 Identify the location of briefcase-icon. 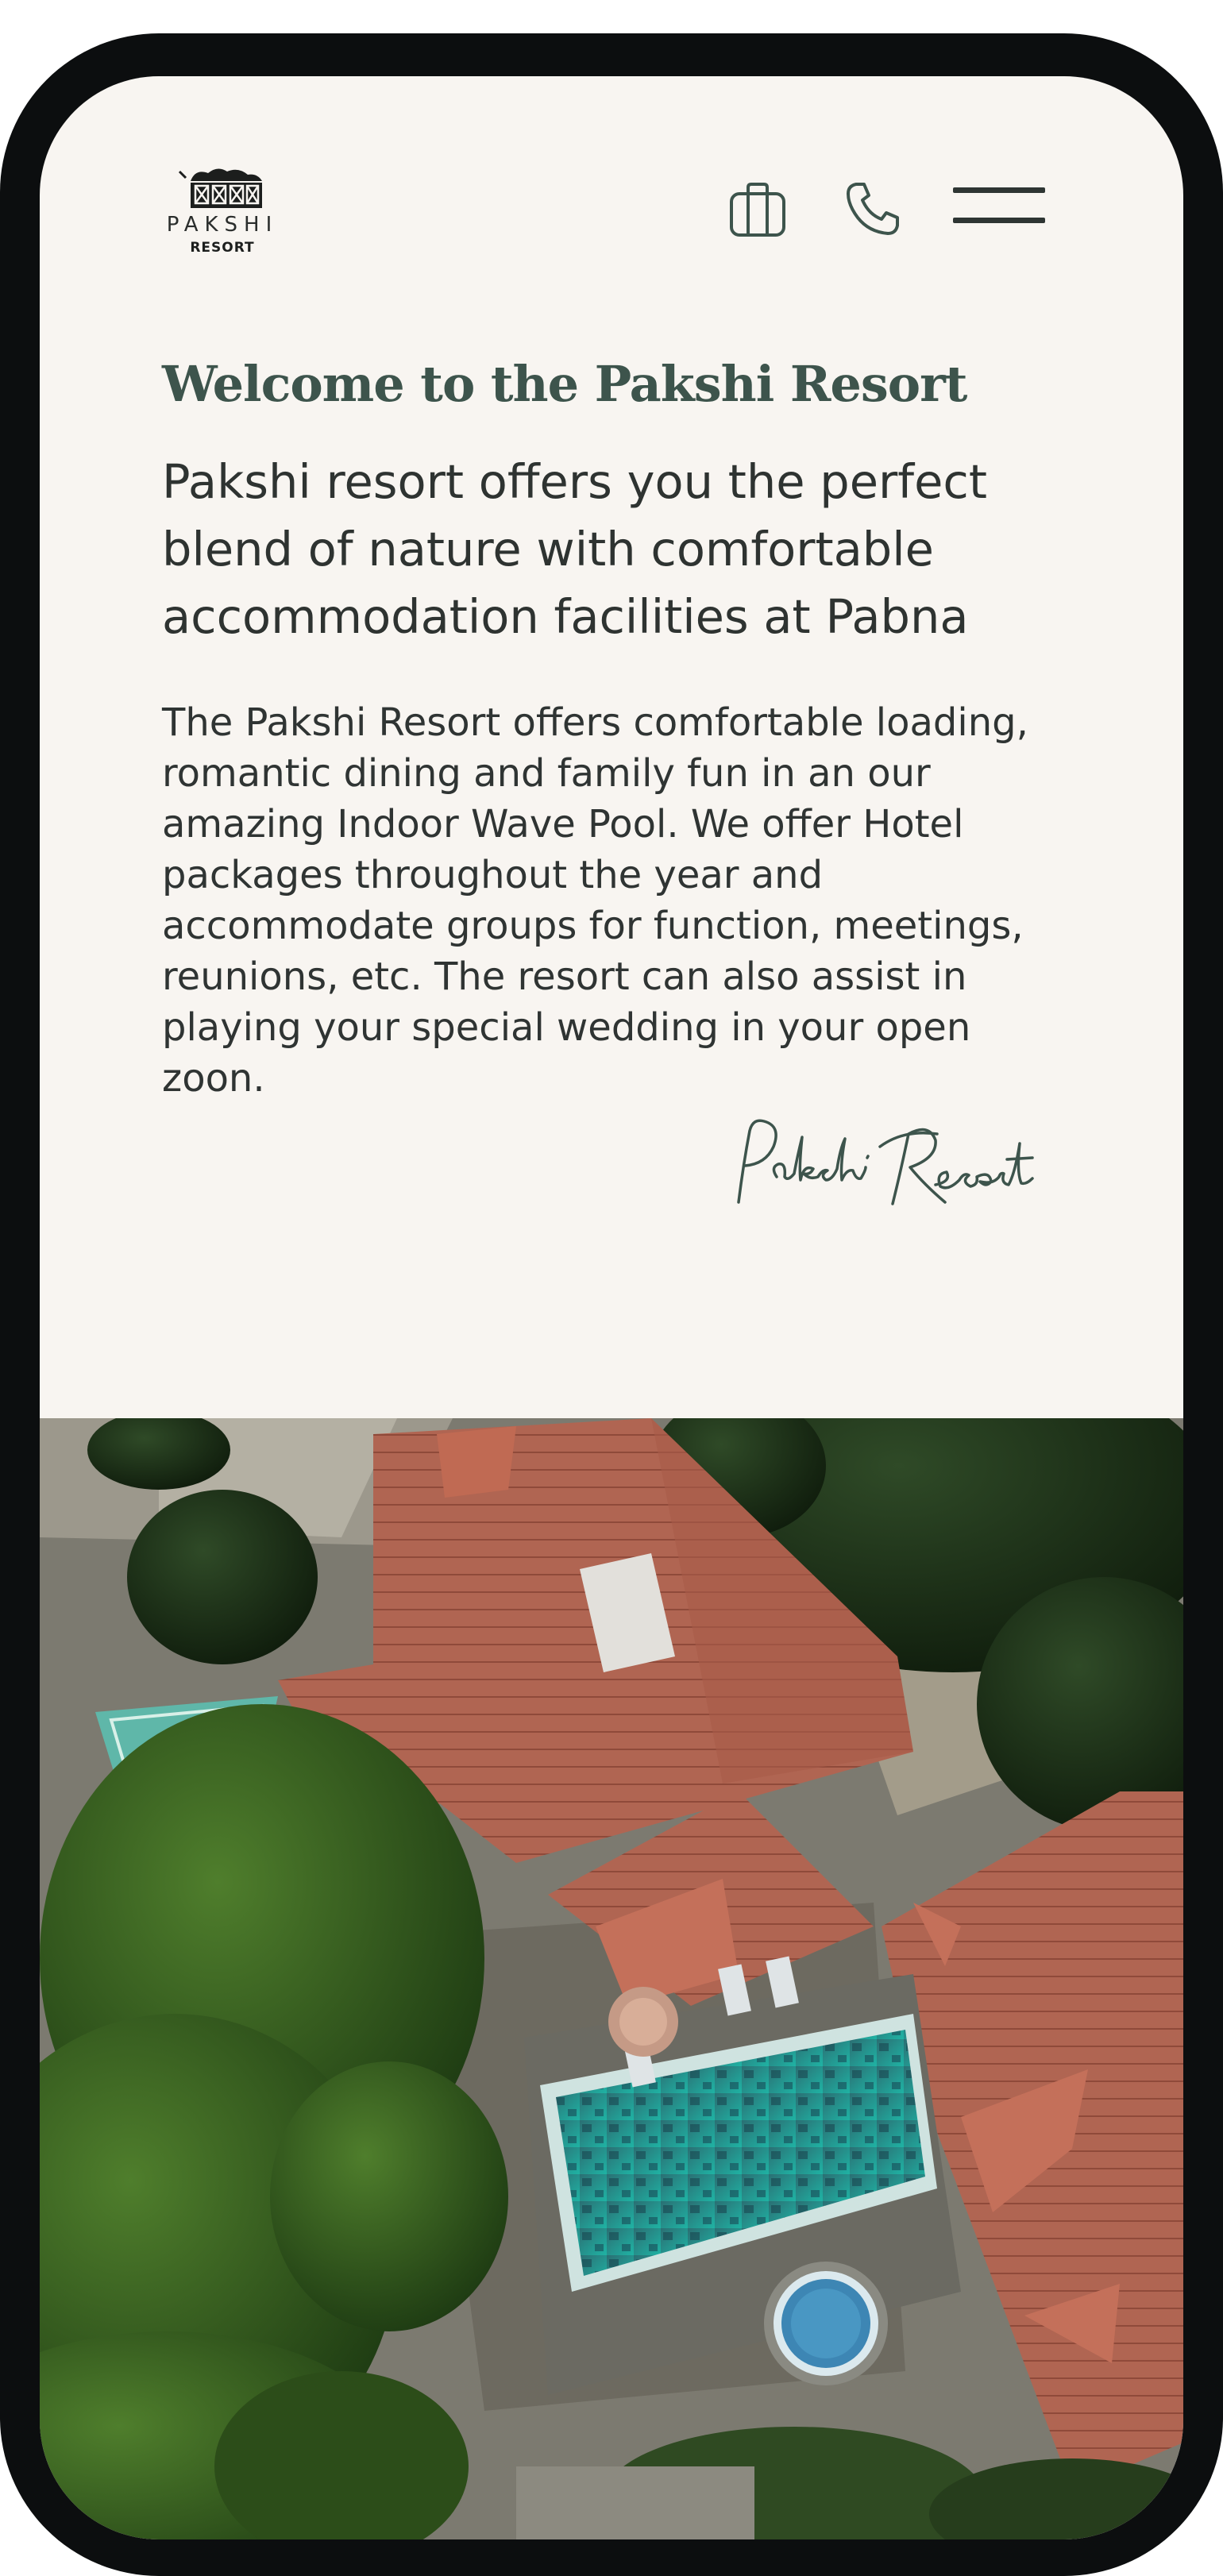
(757, 210).